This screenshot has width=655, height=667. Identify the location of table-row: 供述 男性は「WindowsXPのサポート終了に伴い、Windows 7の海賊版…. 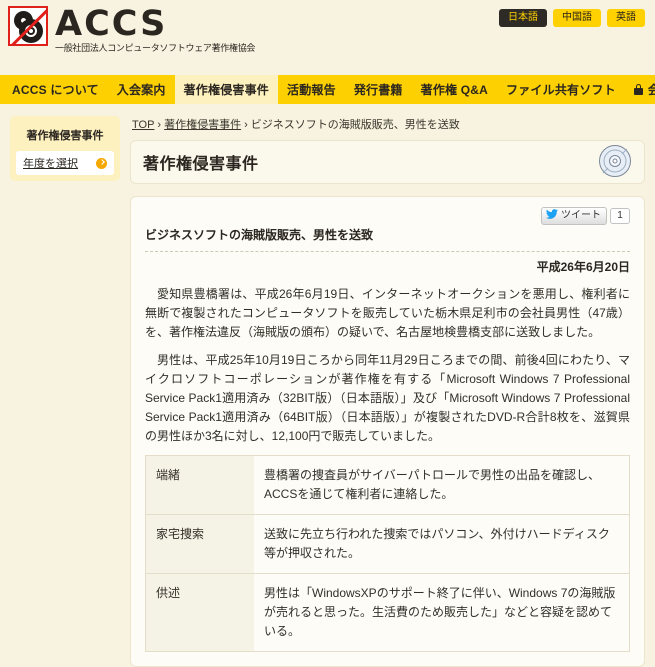
(387, 612).